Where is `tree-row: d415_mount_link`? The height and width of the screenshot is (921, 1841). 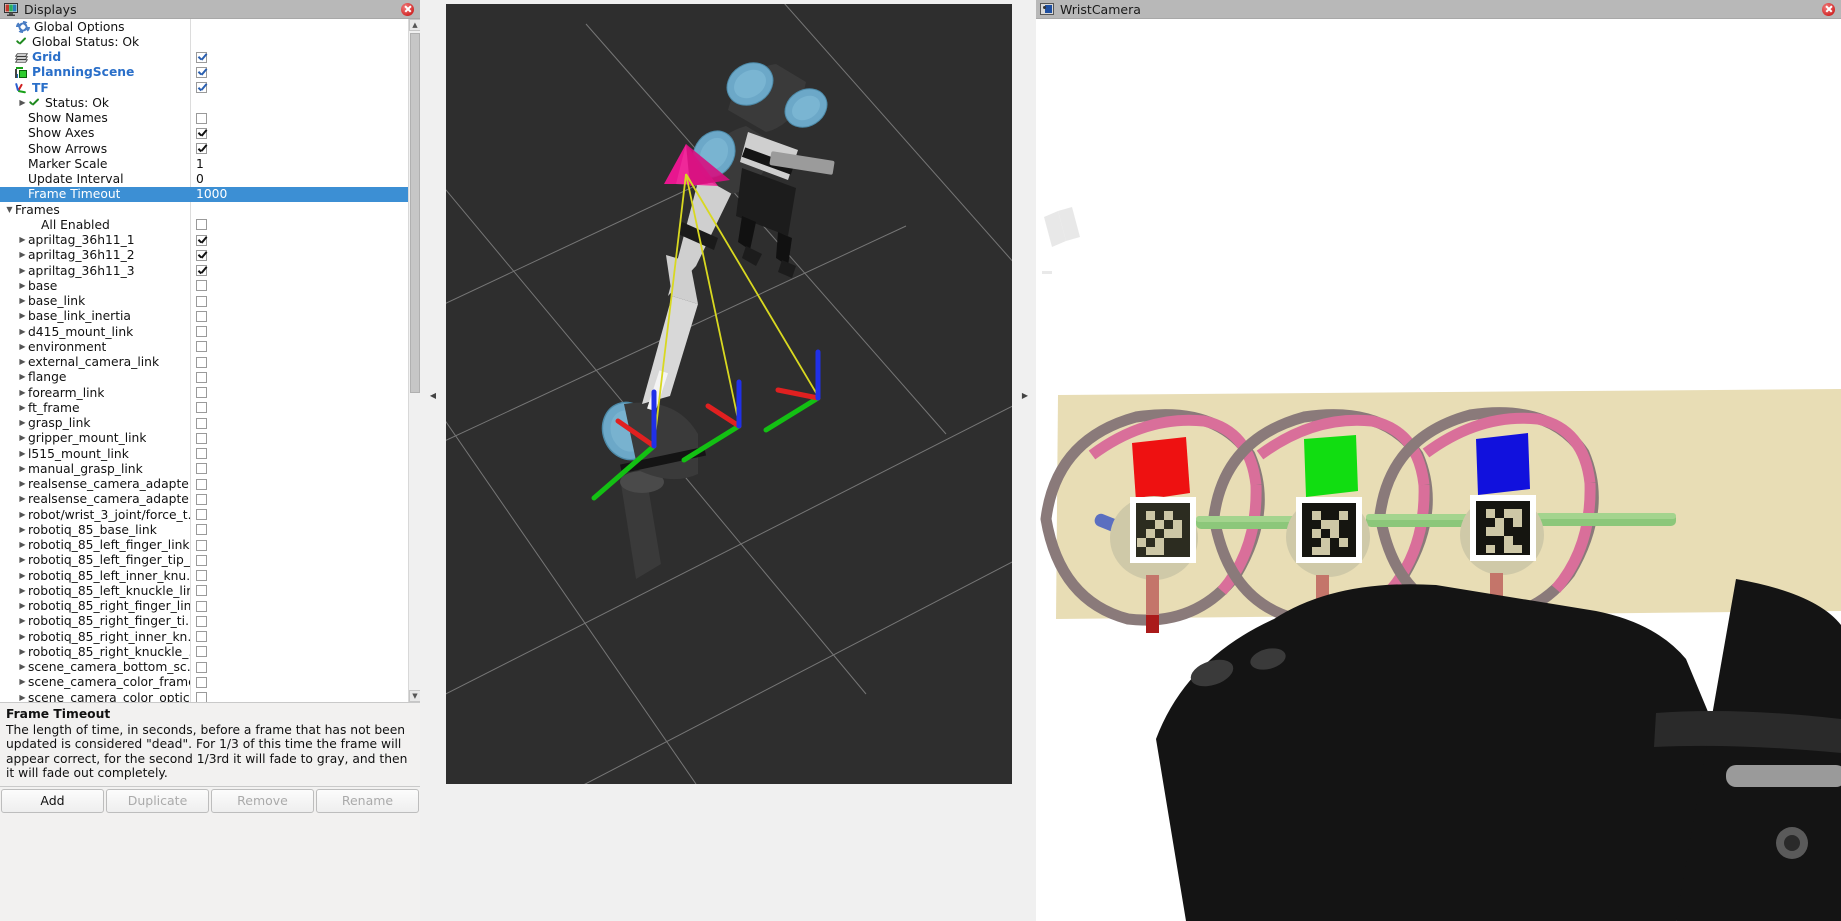 tree-row: d415_mount_link is located at coordinates (204, 332).